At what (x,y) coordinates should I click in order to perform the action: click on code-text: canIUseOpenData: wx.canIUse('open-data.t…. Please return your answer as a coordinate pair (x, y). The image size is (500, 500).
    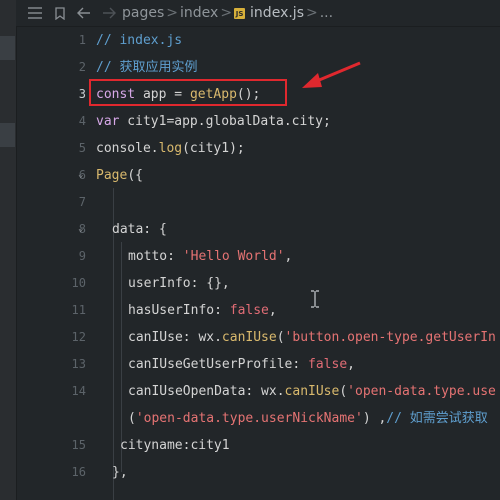
    Looking at the image, I should click on (312, 391).